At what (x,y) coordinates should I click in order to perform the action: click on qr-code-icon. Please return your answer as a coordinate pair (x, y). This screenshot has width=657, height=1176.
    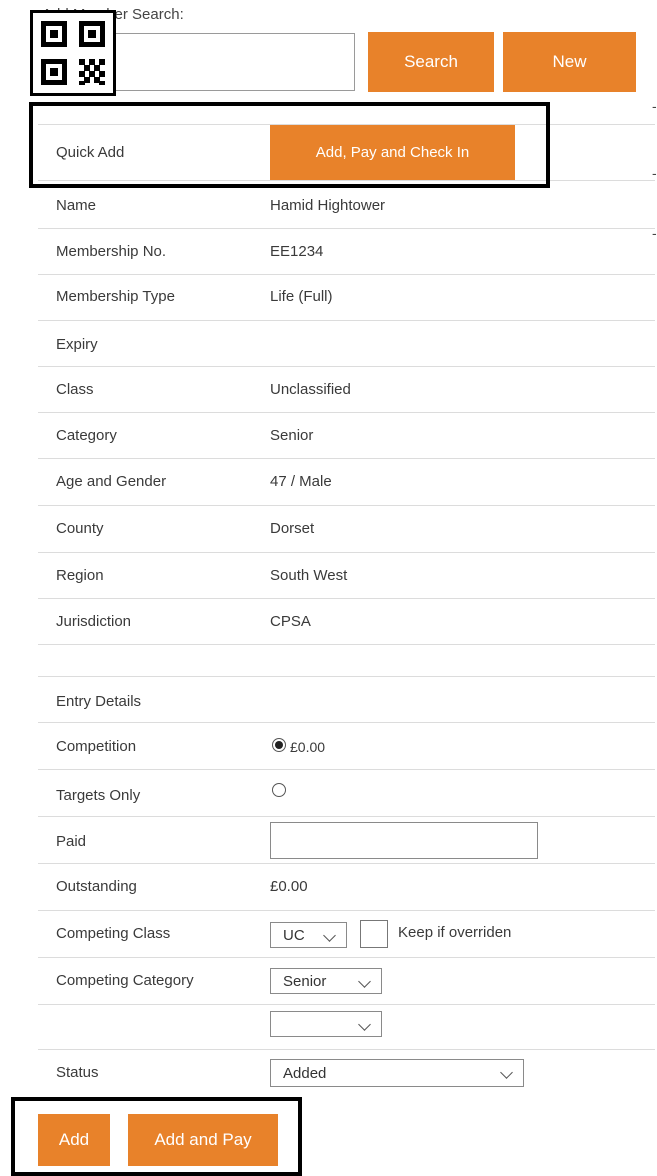
    Looking at the image, I should click on (73, 53).